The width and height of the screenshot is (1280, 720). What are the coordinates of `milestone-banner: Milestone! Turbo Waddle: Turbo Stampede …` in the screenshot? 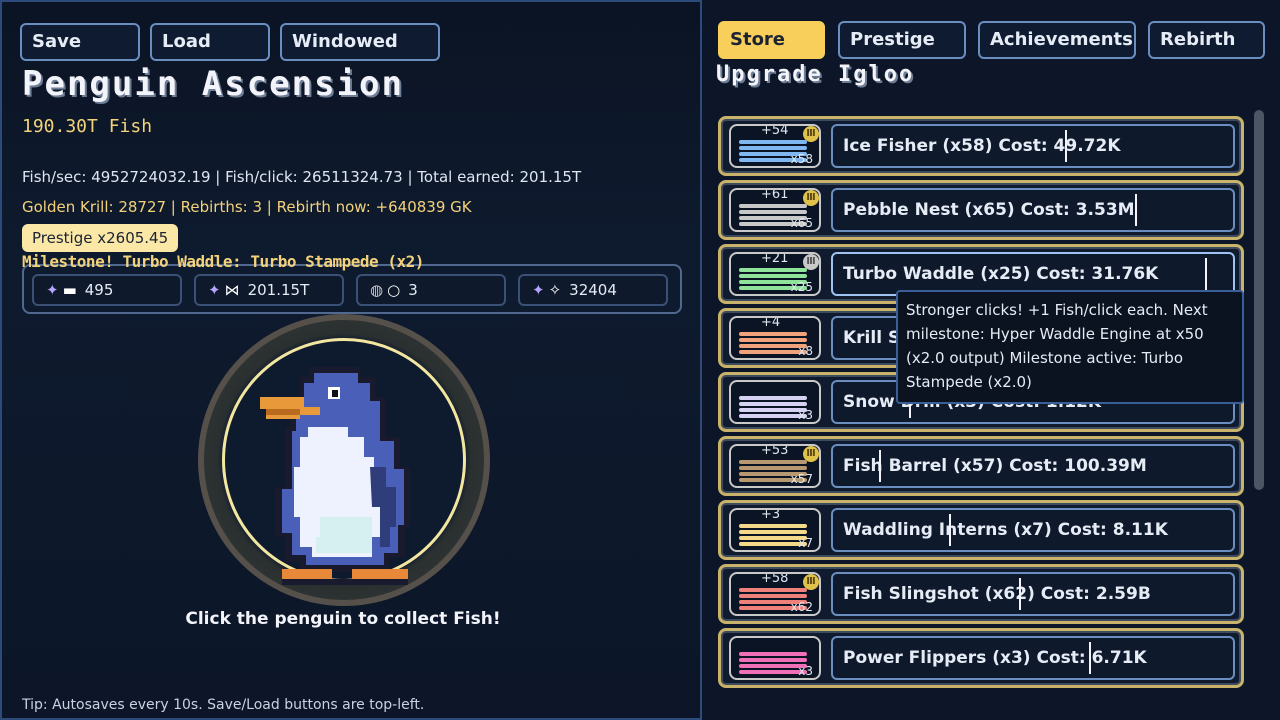 It's located at (223, 261).